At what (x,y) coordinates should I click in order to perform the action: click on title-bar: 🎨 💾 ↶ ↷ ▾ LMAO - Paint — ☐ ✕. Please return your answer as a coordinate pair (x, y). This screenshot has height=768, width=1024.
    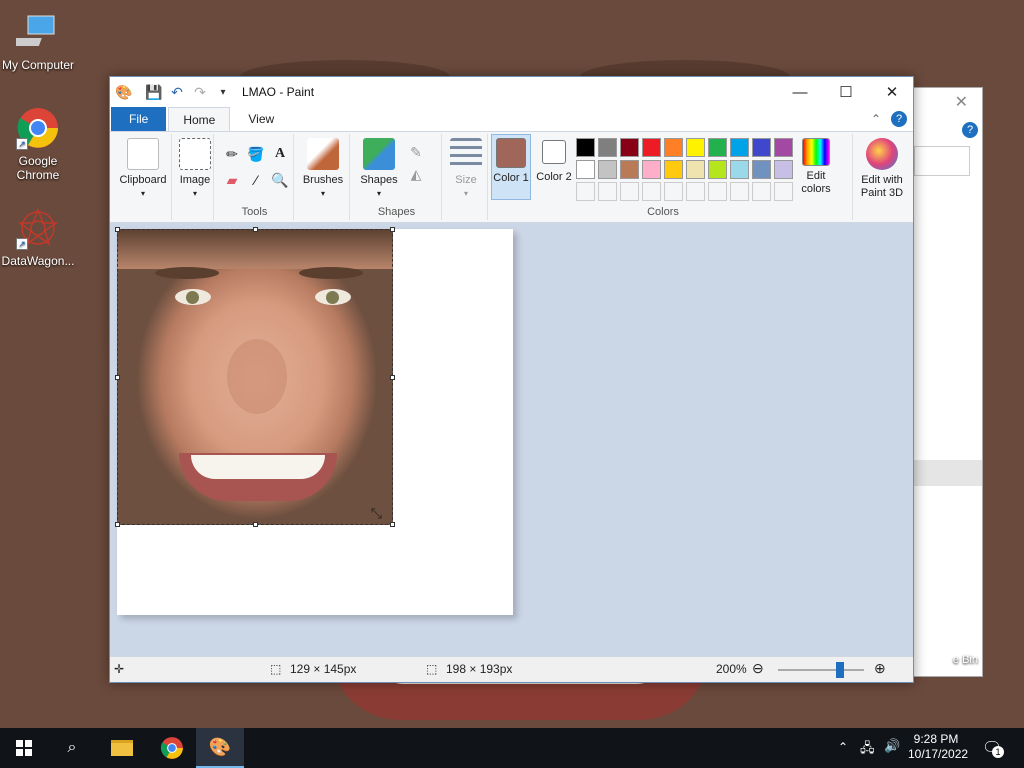
    Looking at the image, I should click on (511, 92).